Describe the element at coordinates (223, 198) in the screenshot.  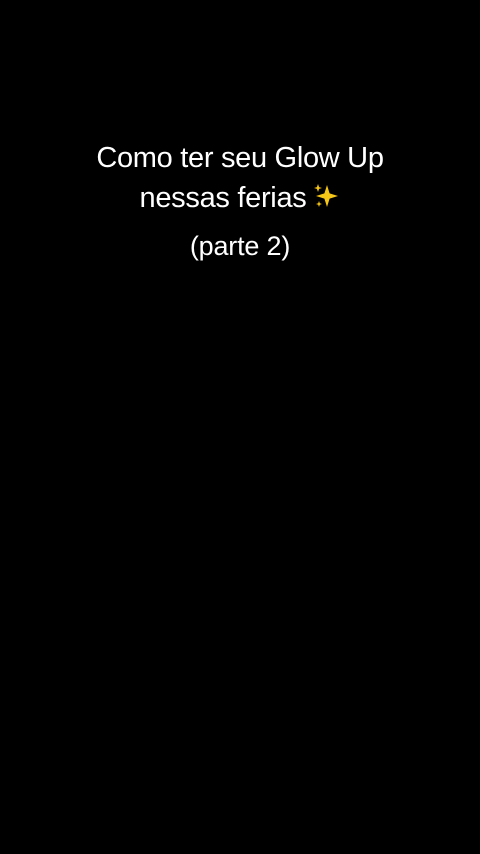
I see `caption-title-line-2-text: nessas ferias` at that location.